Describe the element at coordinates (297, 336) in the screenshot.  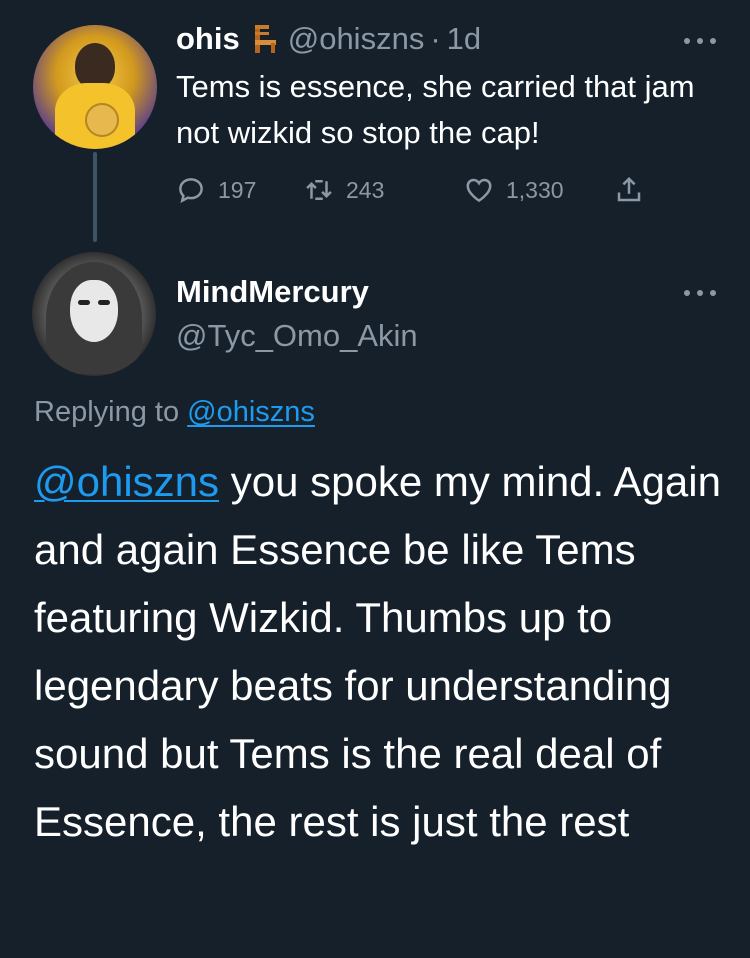
I see `user-handle: @Tyc_Omo_Akin` at that location.